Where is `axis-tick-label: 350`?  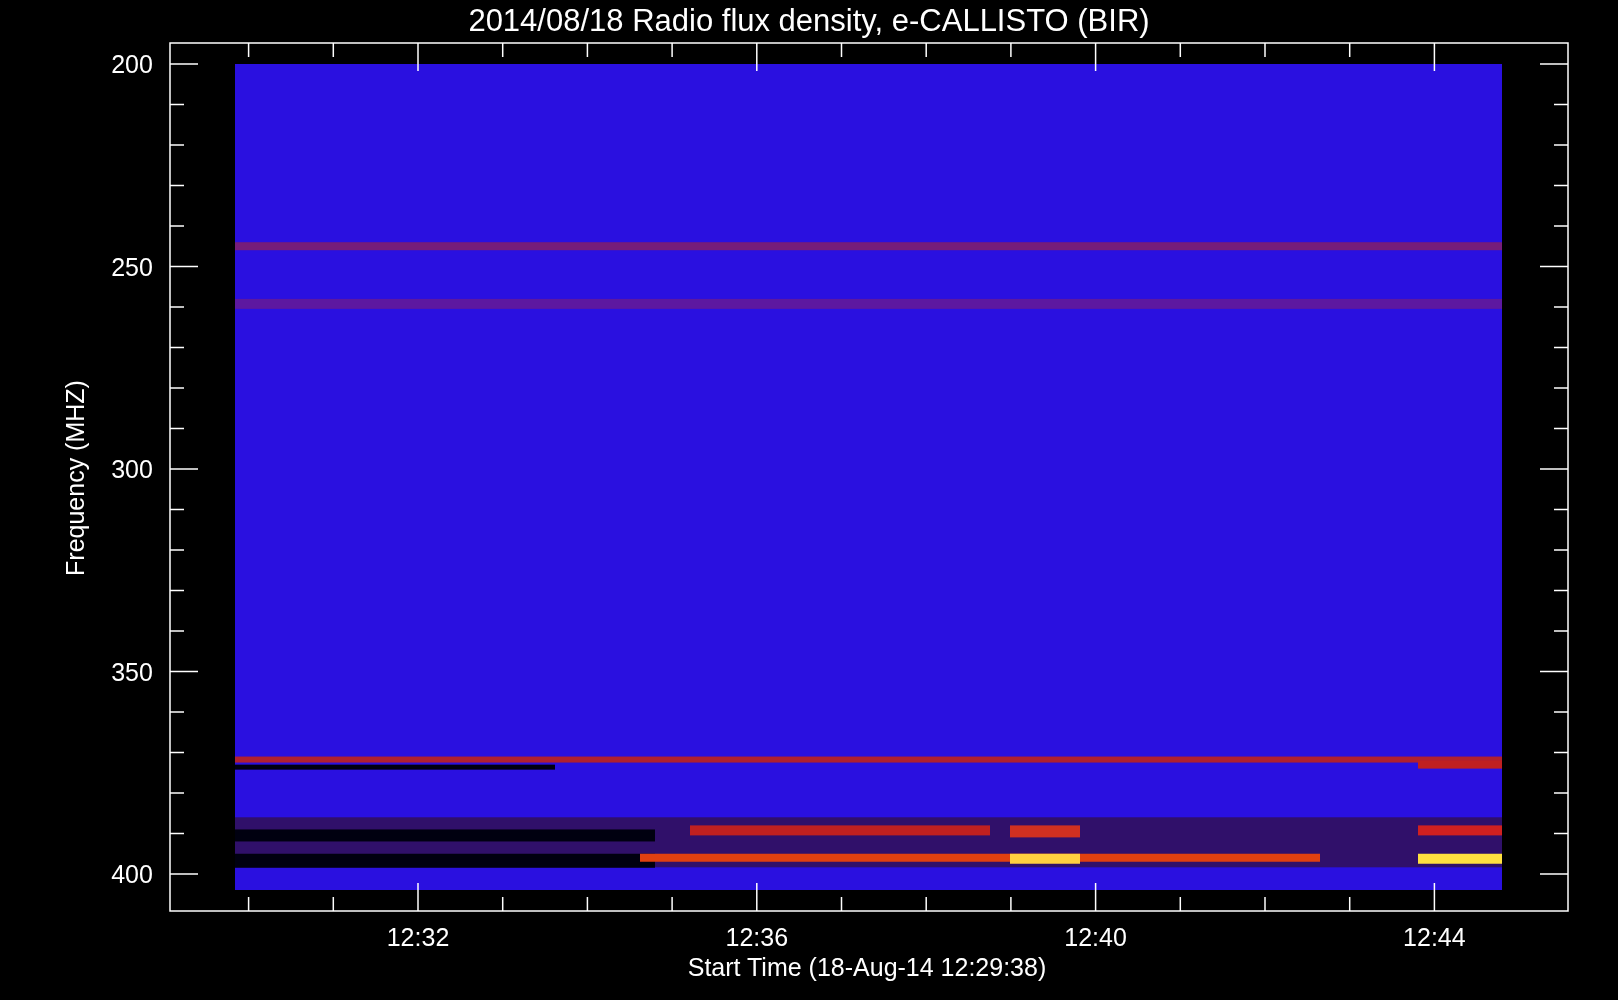 axis-tick-label: 350 is located at coordinates (132, 671).